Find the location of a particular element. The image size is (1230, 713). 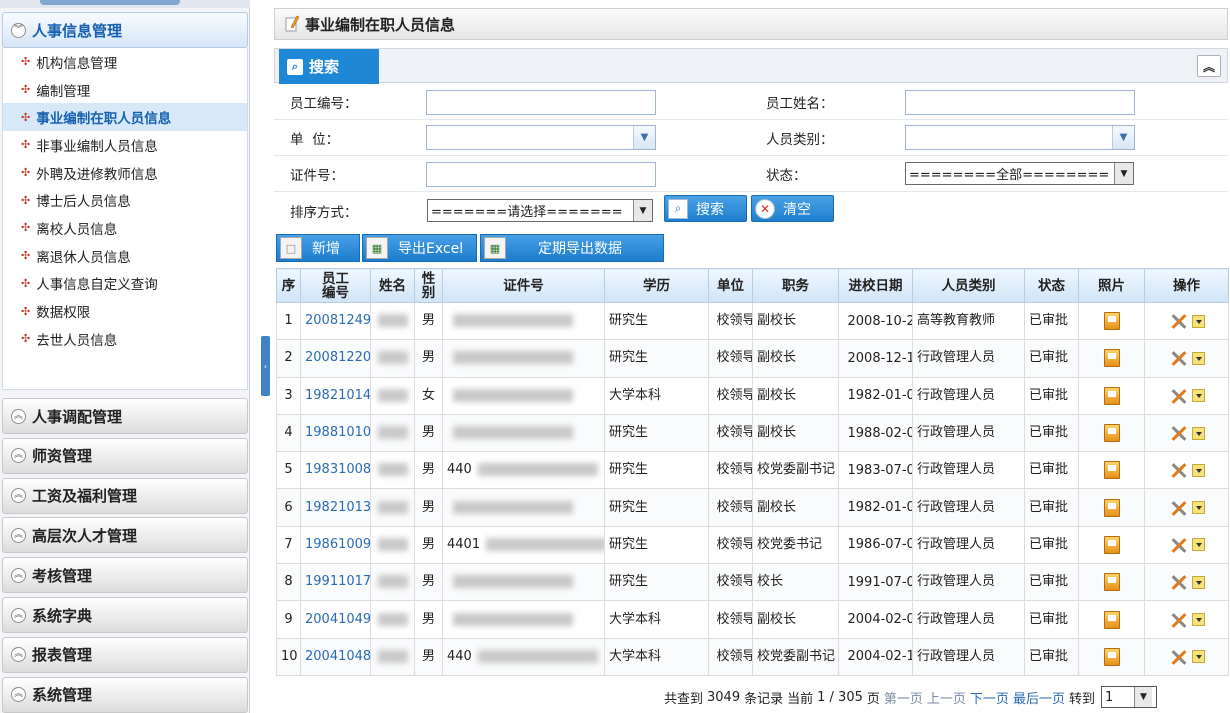

add-button: □ 新增 is located at coordinates (318, 248).